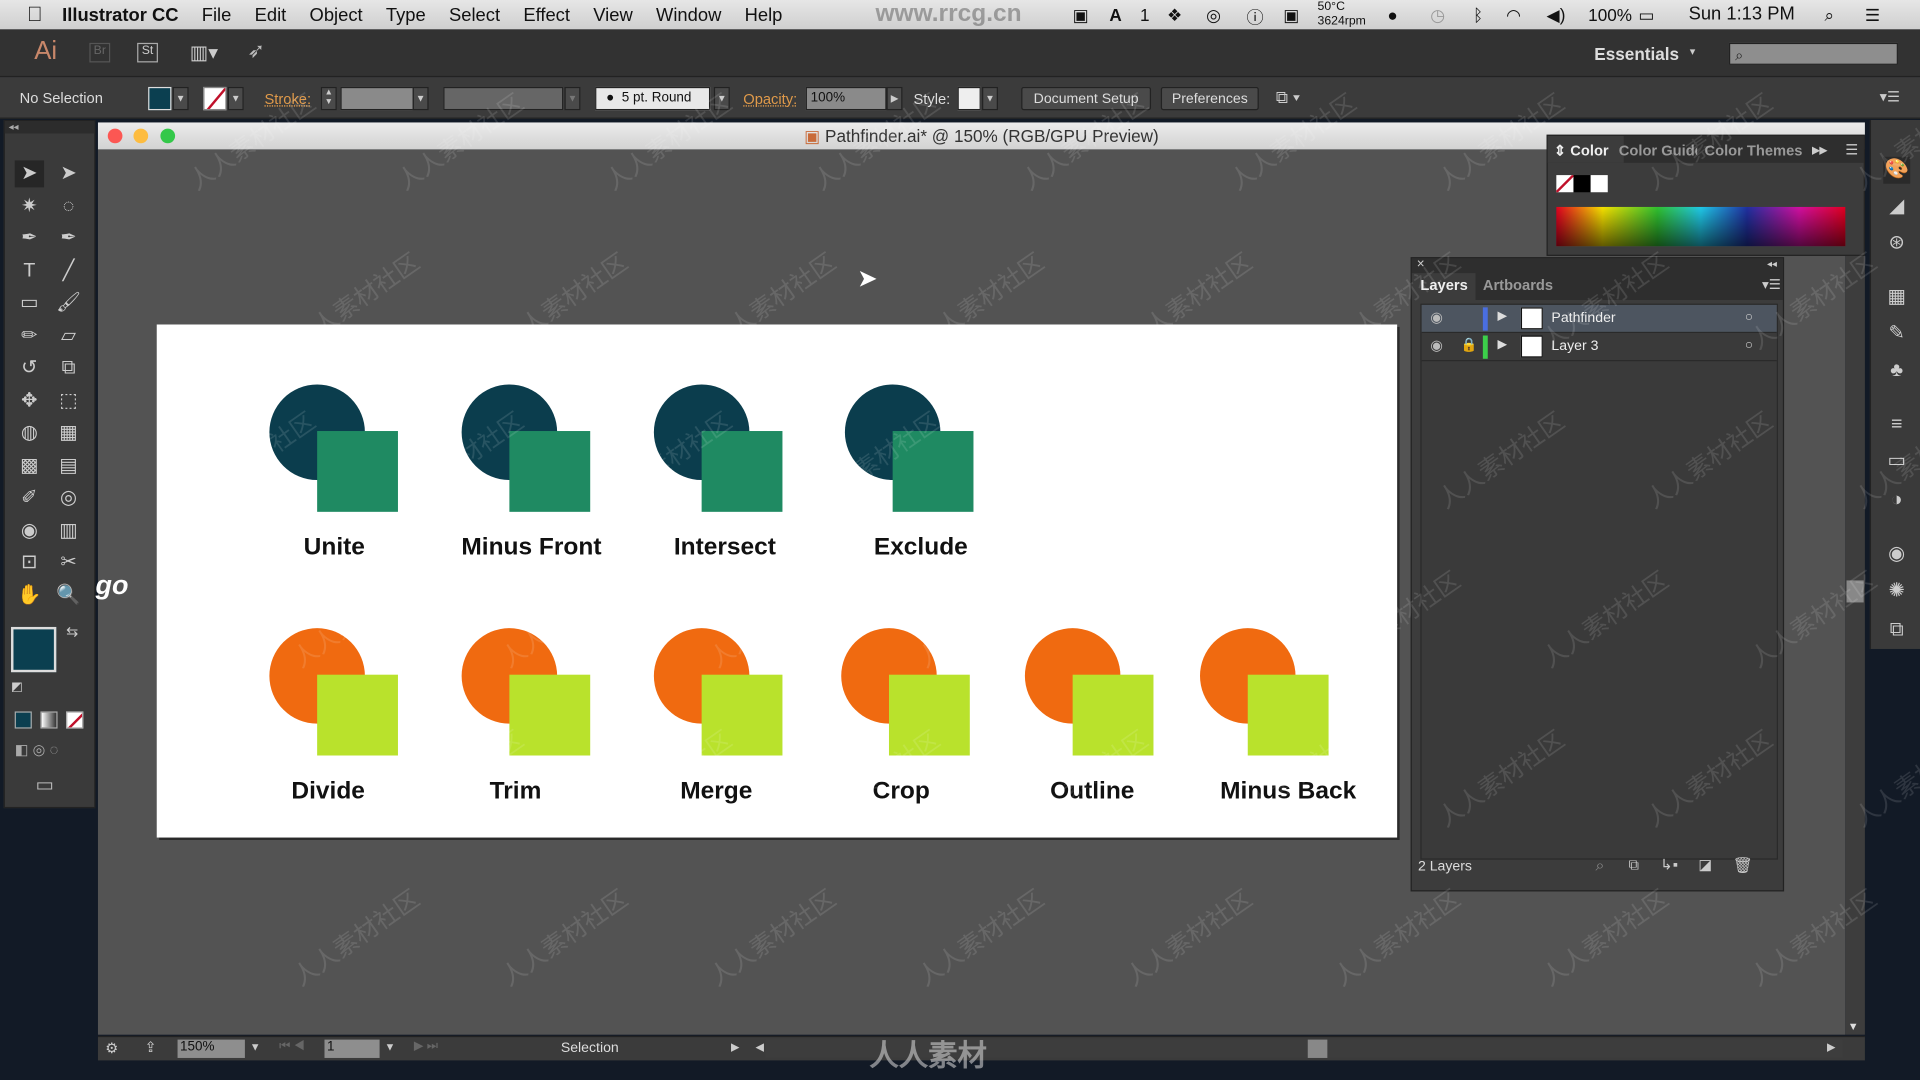  What do you see at coordinates (474, 14) in the screenshot?
I see `menu-select: Select` at bounding box center [474, 14].